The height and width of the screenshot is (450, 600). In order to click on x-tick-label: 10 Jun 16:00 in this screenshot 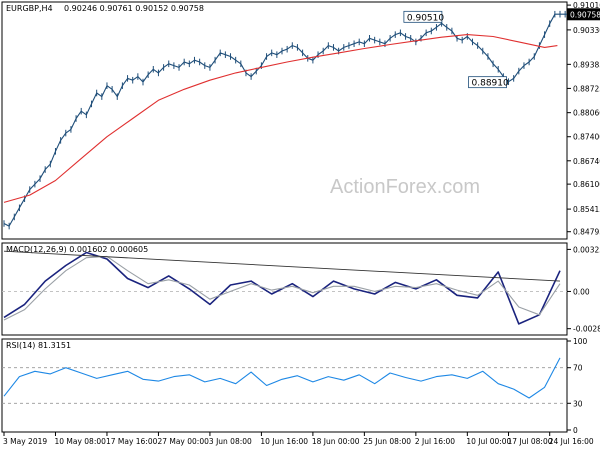, I will do `click(284, 441)`.